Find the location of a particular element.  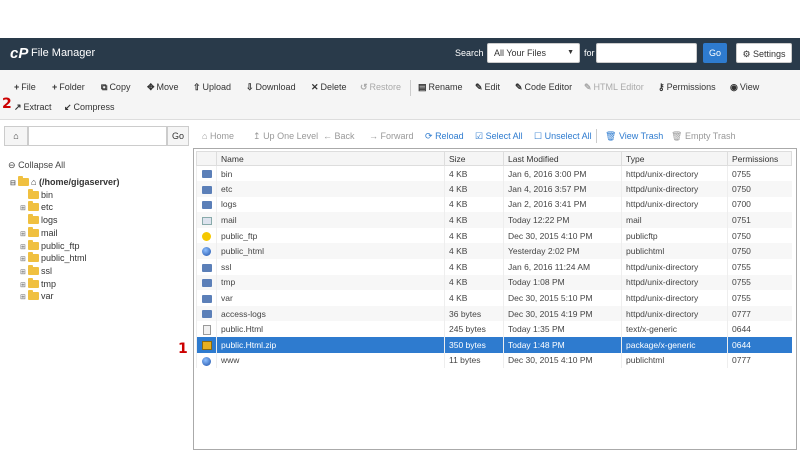

text-file-icon is located at coordinates (206, 329).